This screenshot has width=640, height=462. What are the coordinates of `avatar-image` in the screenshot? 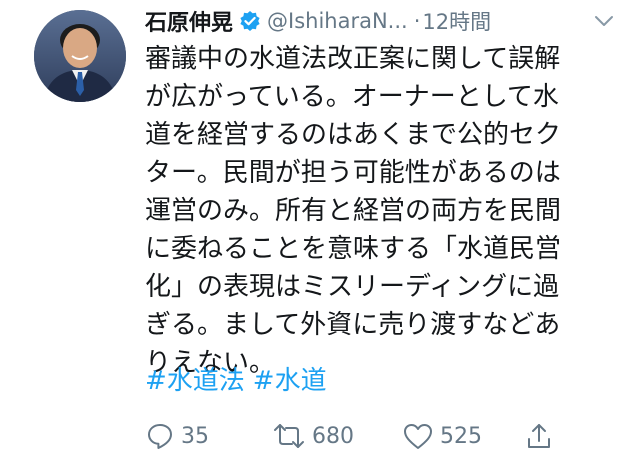 It's located at (80, 56).